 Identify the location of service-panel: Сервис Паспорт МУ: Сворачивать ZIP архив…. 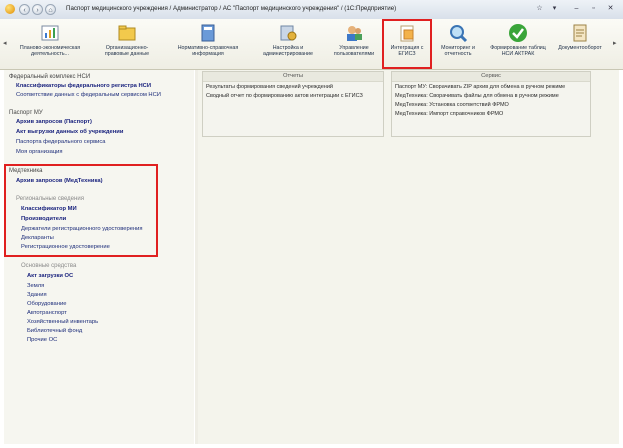
(491, 104).